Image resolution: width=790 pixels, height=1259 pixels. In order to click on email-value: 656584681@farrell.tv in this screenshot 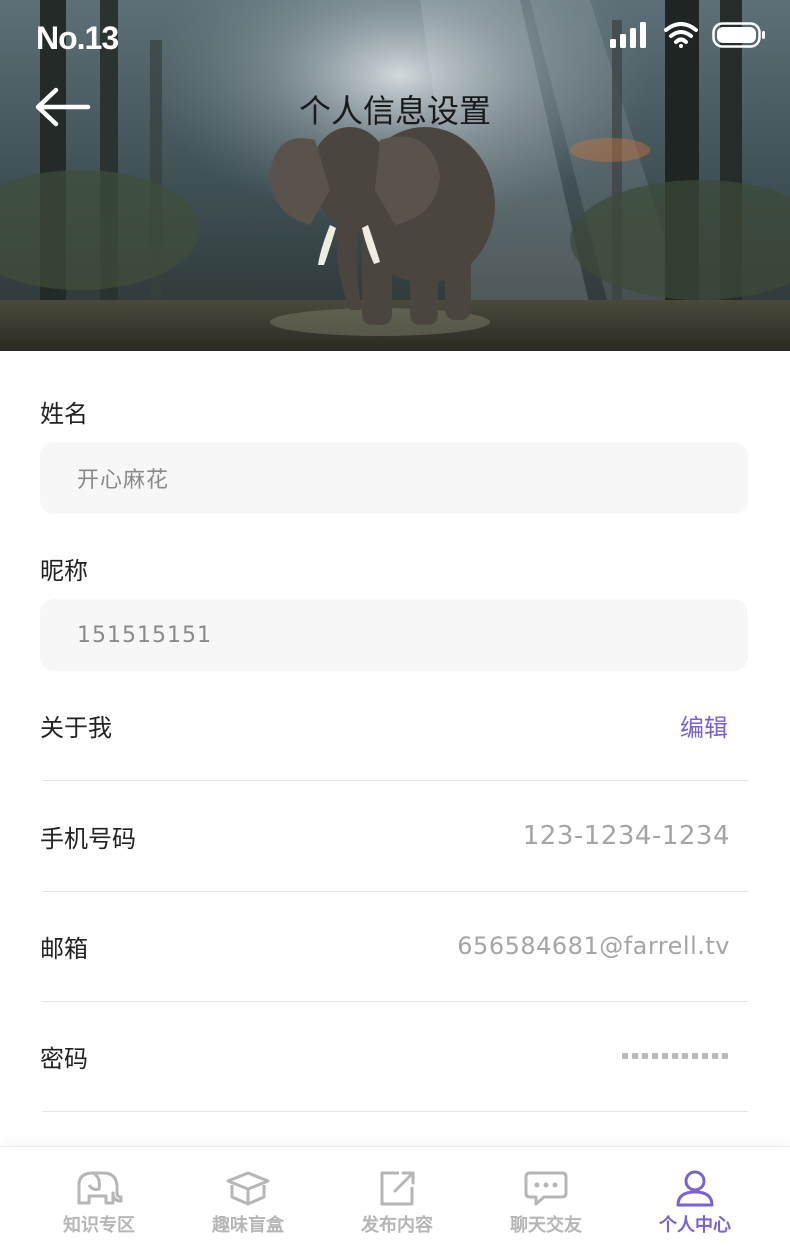, I will do `click(593, 946)`.